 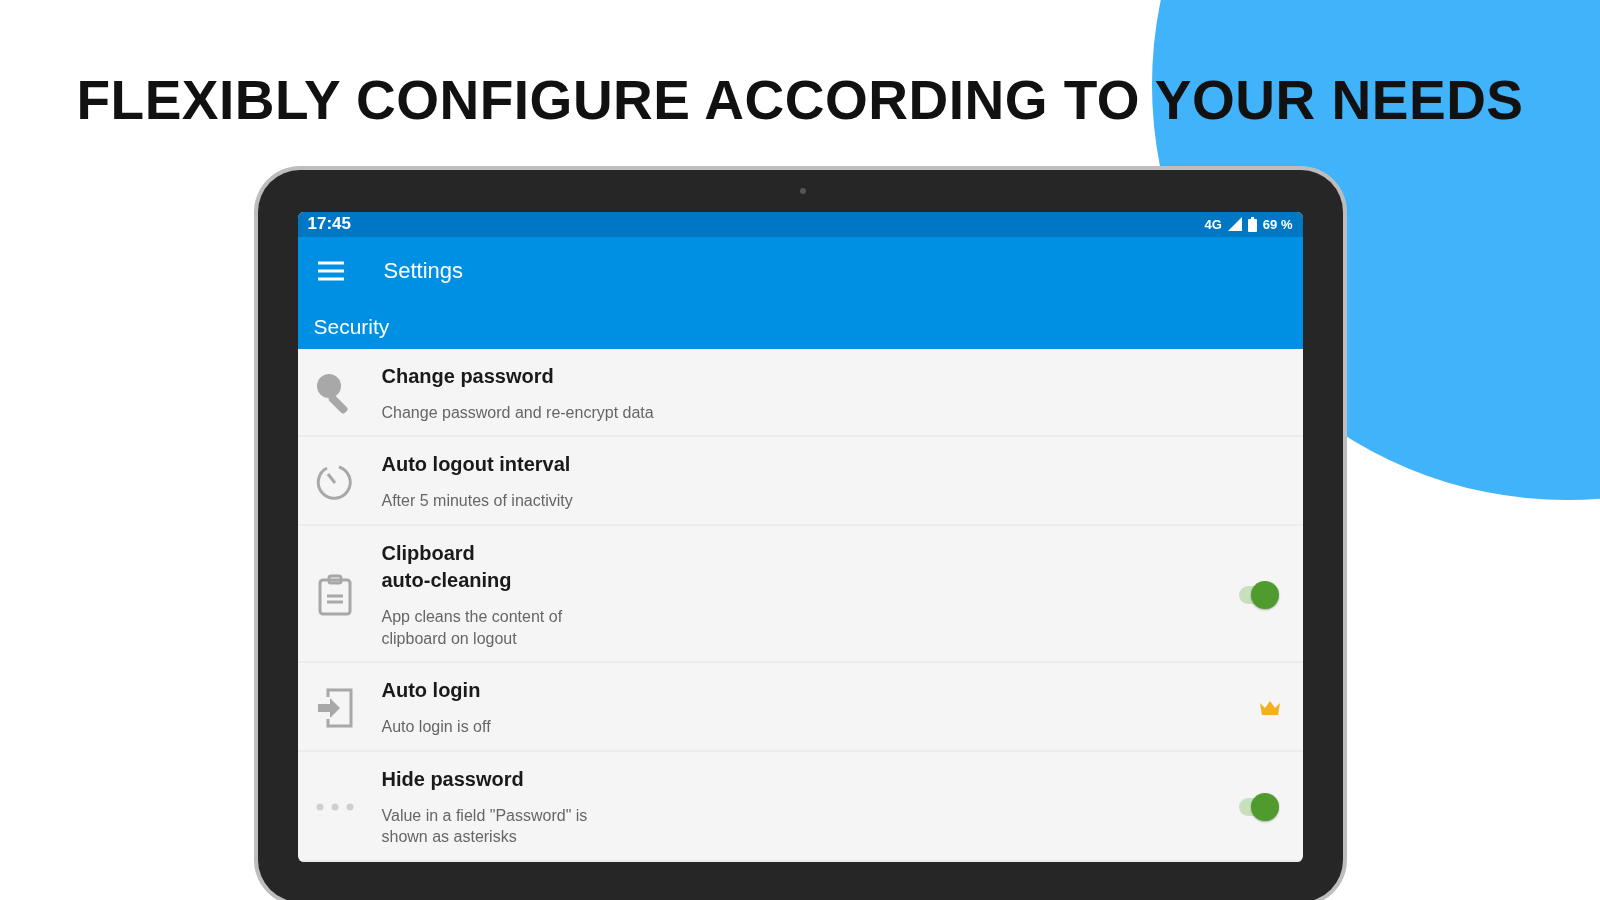 I want to click on crown-icon, so click(x=1269, y=707).